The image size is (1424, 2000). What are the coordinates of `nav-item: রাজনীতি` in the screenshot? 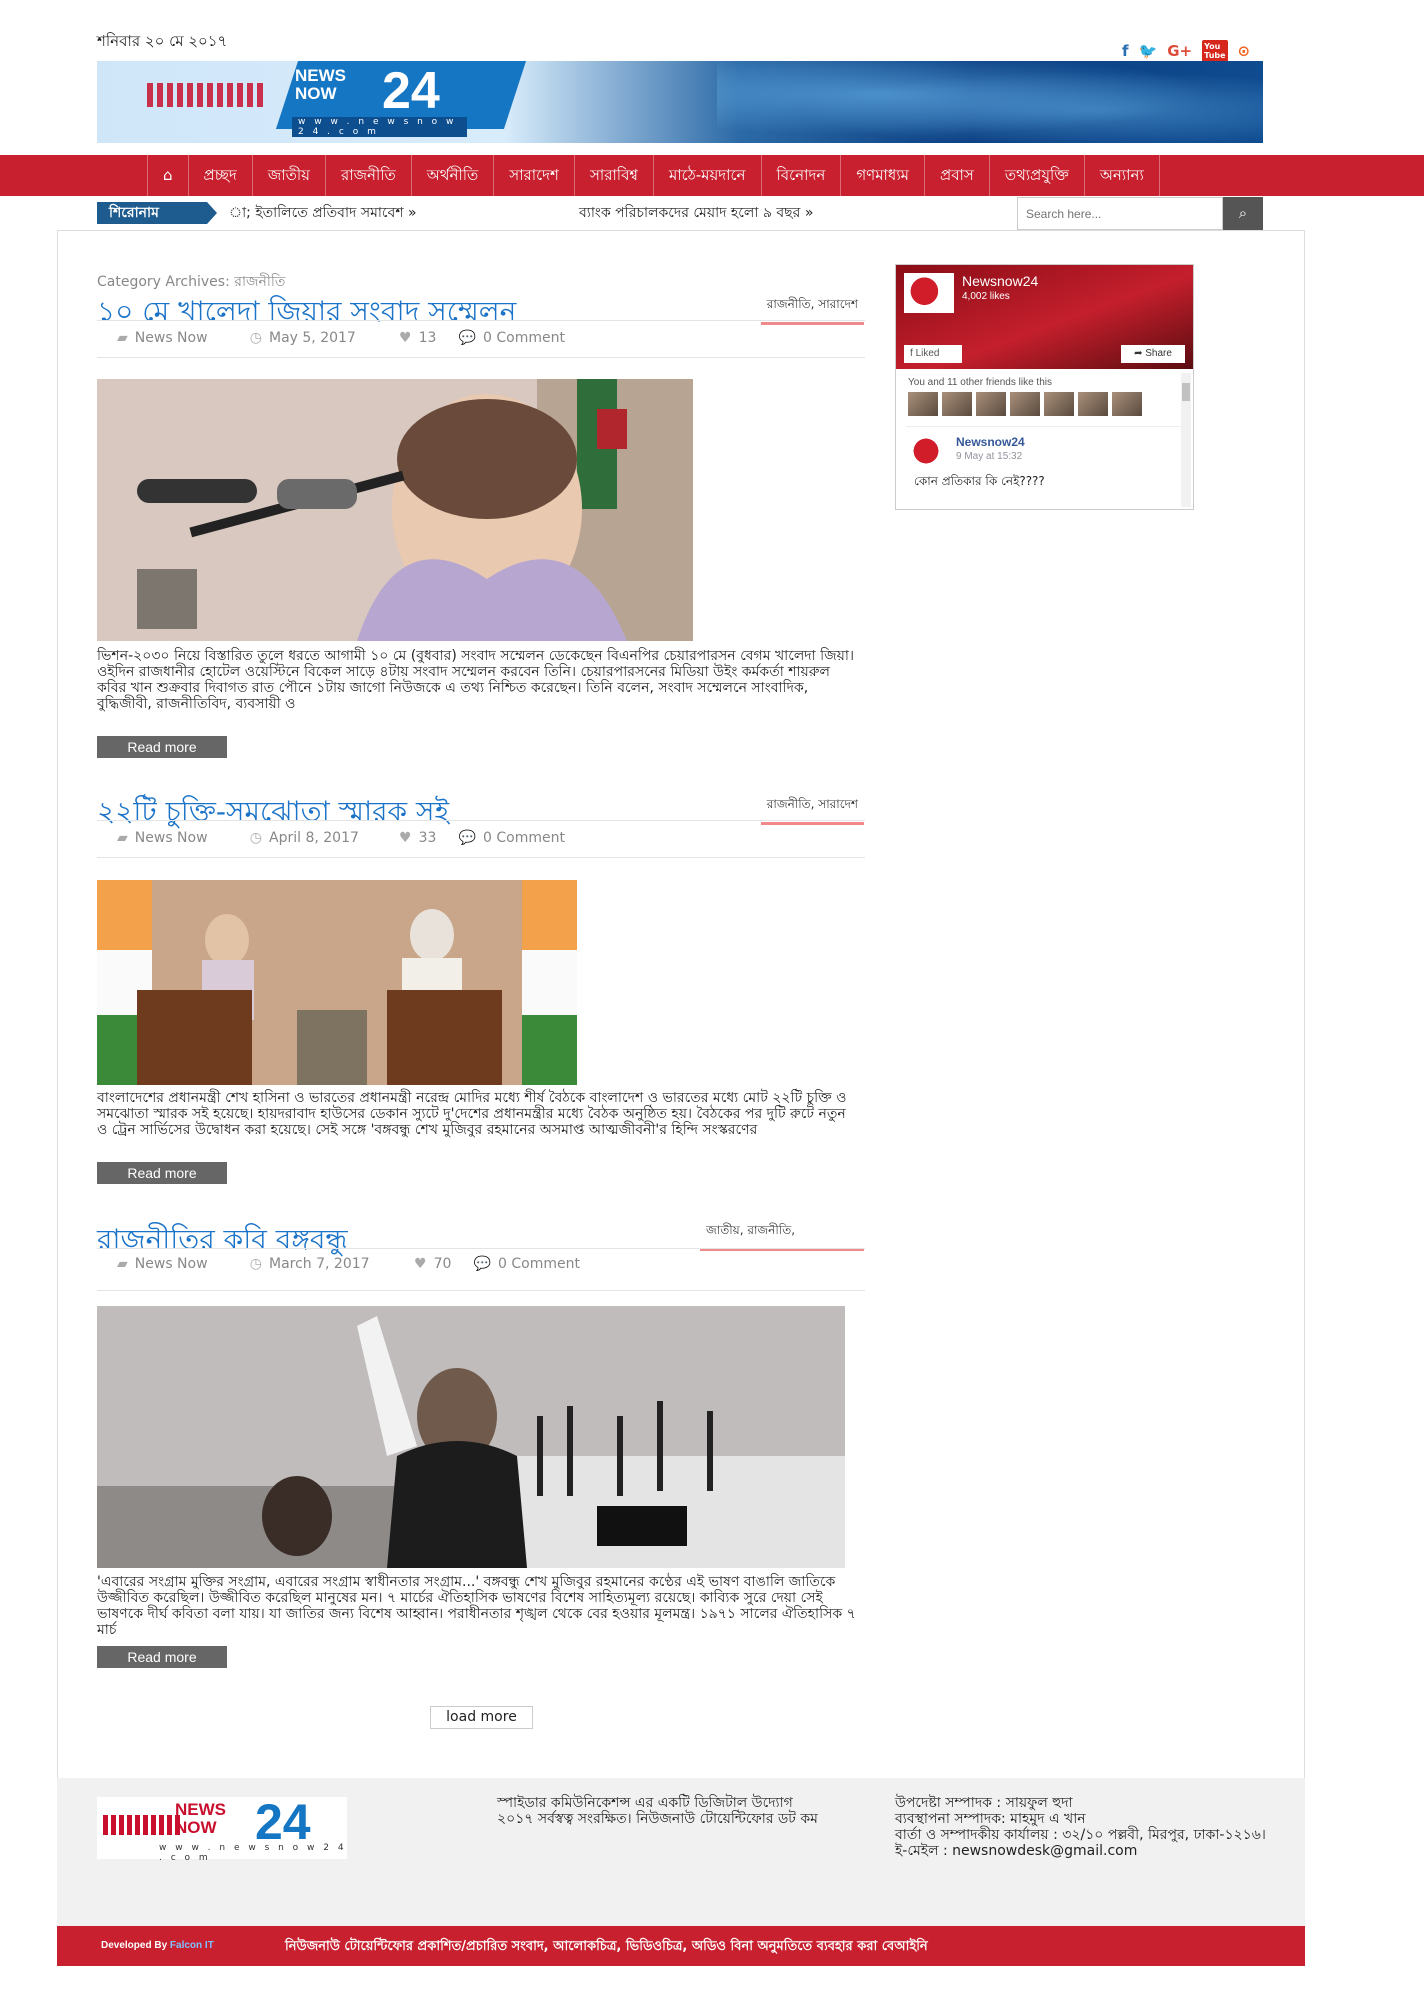 It's located at (369, 175).